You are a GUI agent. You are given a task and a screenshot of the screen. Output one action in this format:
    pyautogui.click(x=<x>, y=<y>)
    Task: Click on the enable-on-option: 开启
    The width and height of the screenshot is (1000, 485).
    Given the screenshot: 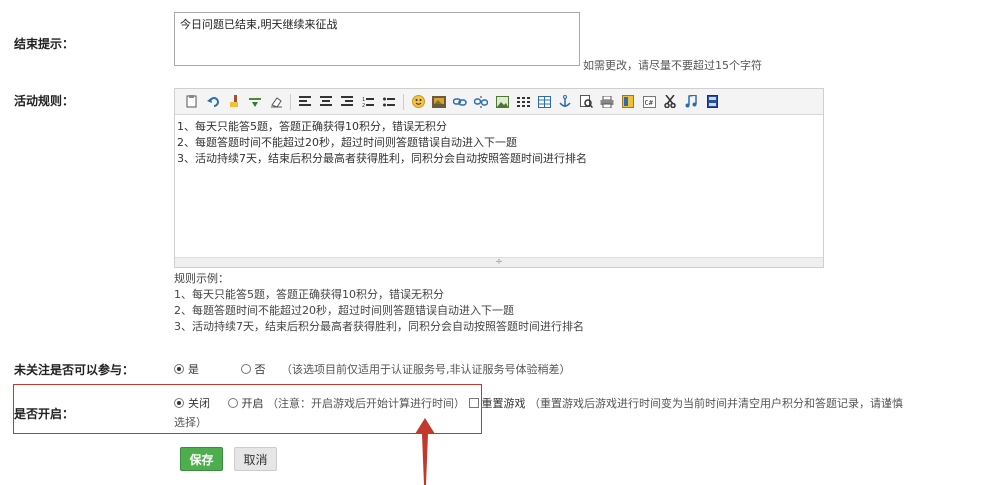 What is the action you would take?
    pyautogui.click(x=245, y=403)
    